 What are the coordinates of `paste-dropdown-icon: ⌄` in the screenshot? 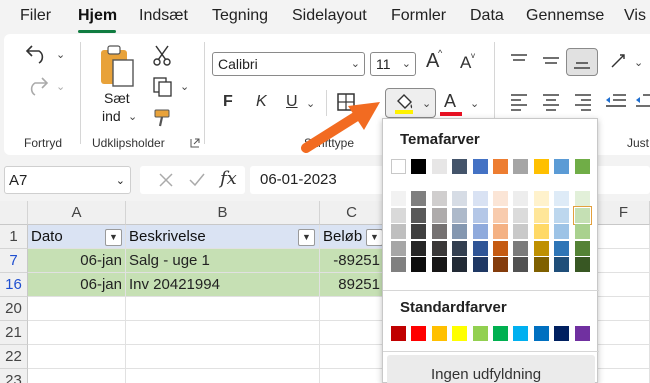 It's located at (132, 116).